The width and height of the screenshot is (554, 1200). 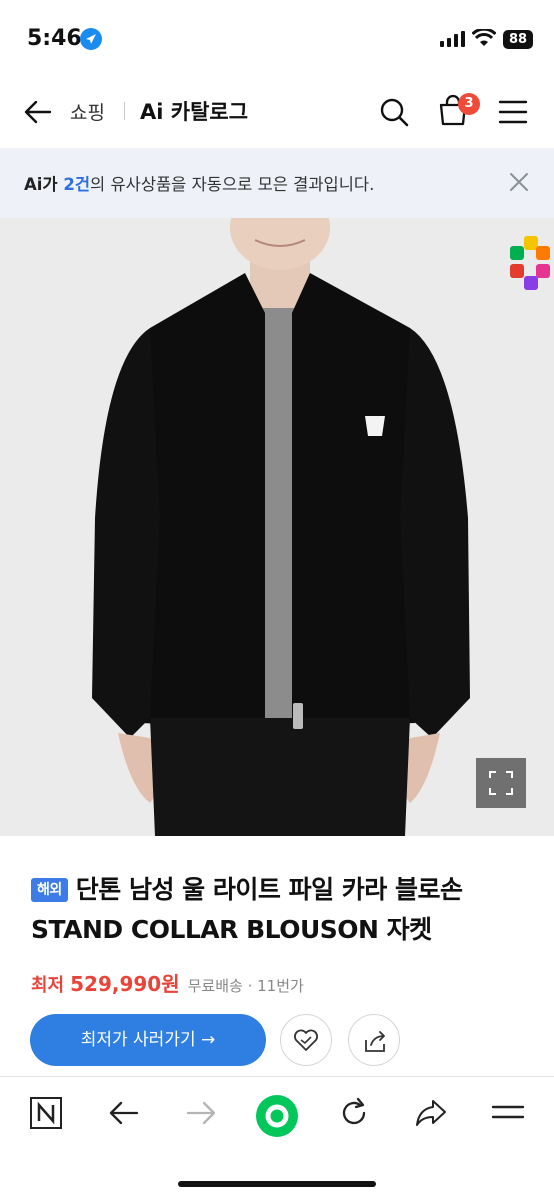 What do you see at coordinates (44, 184) in the screenshot?
I see `notice-prefix: Ai가` at bounding box center [44, 184].